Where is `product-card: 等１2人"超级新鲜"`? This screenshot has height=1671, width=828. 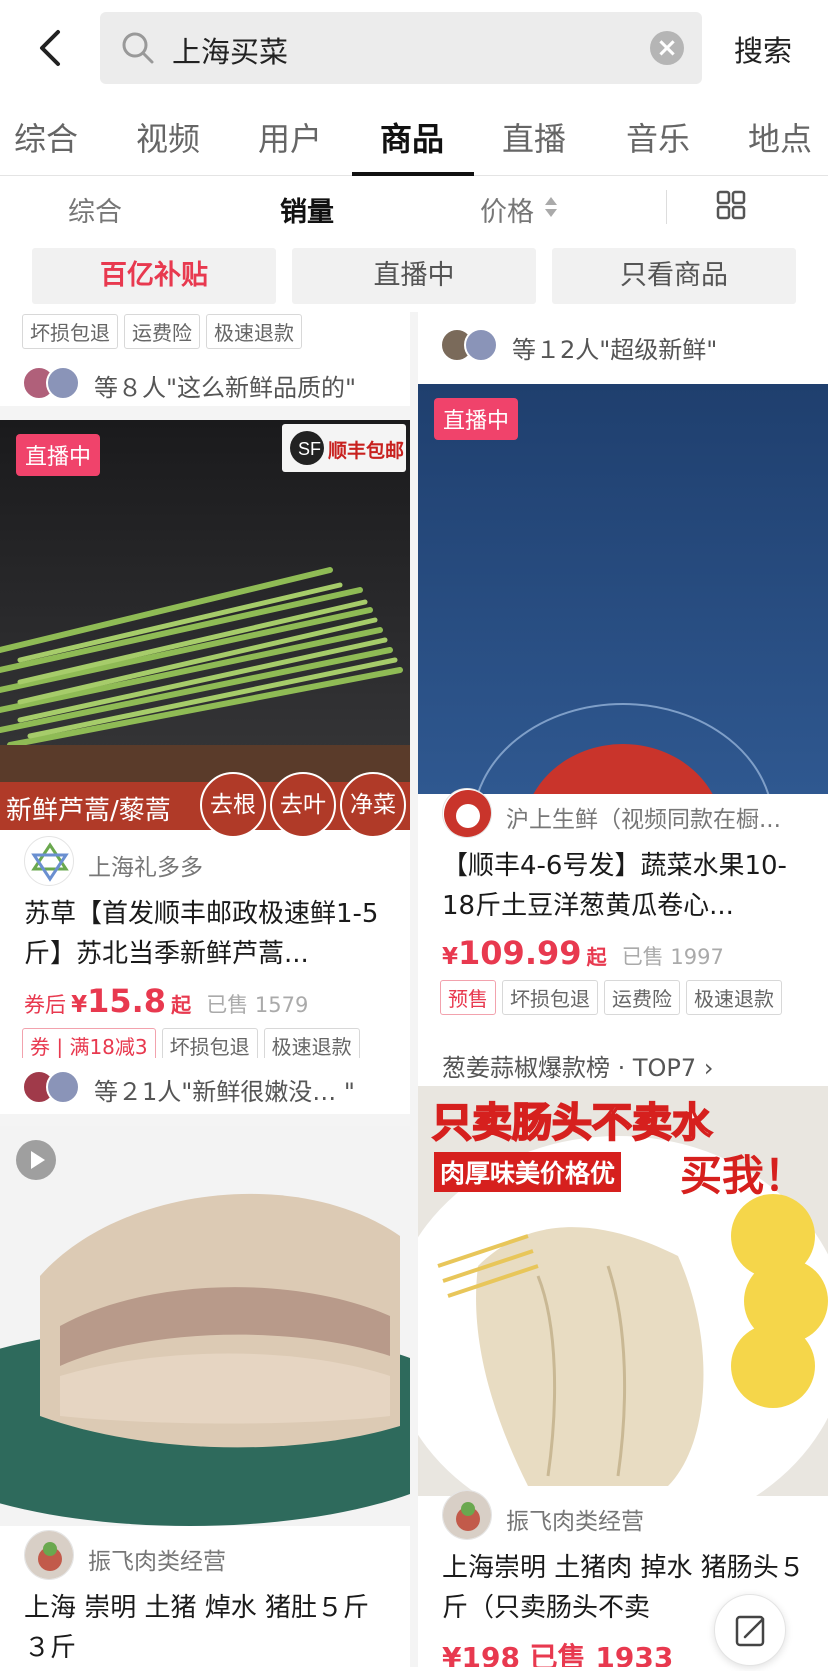 product-card: 等１2人"超级新鲜" is located at coordinates (623, 348).